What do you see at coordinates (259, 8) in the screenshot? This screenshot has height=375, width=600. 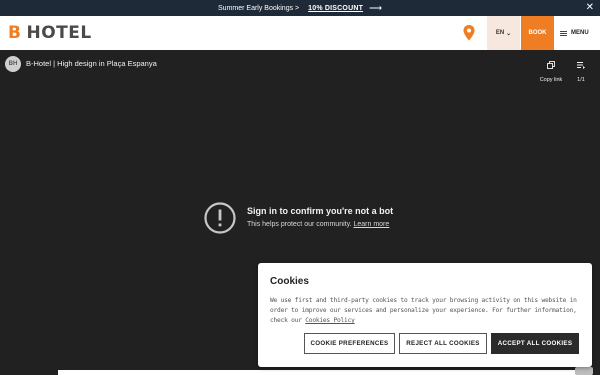 I see `promo-text: Summer Early Bookings >` at bounding box center [259, 8].